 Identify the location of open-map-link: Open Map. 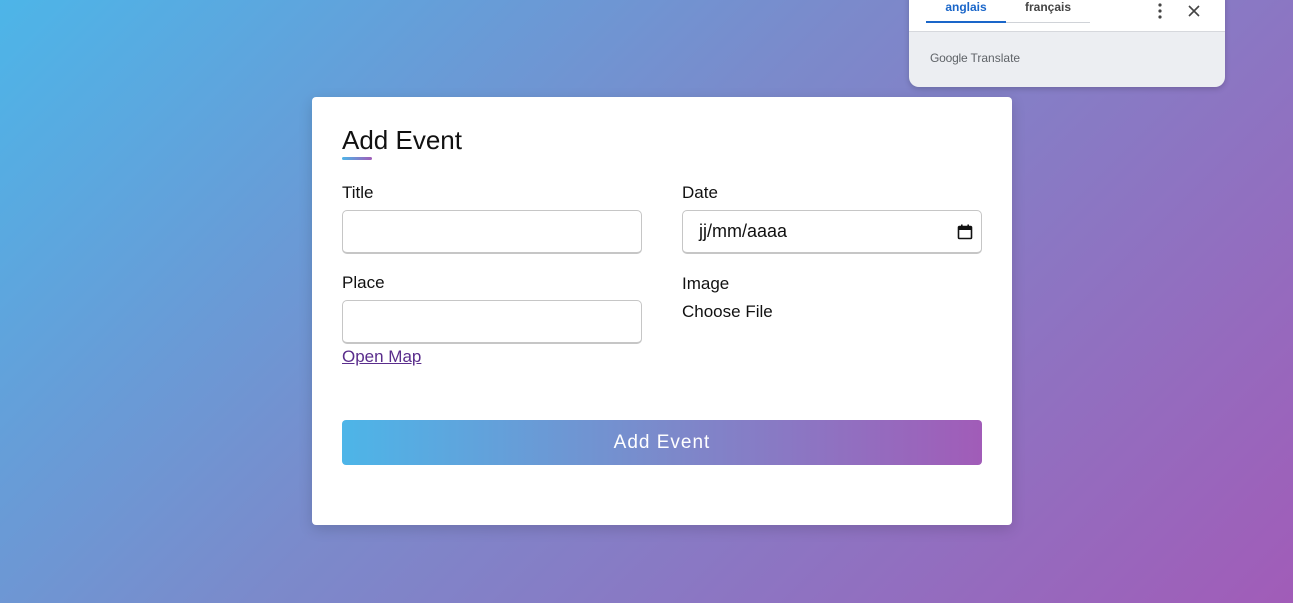
(381, 357).